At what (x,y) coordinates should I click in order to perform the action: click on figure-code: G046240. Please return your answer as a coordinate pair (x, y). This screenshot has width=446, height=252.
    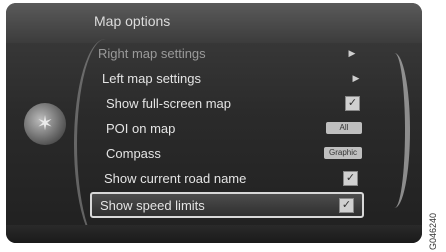
    Looking at the image, I should click on (433, 231).